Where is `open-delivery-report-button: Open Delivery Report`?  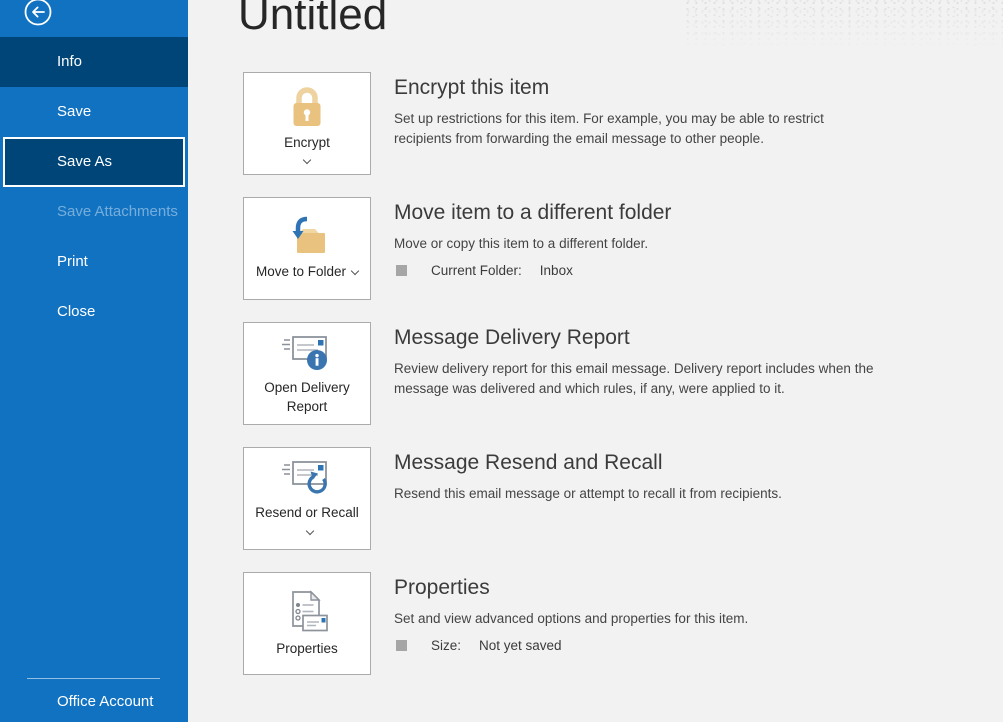 open-delivery-report-button: Open Delivery Report is located at coordinates (307, 373).